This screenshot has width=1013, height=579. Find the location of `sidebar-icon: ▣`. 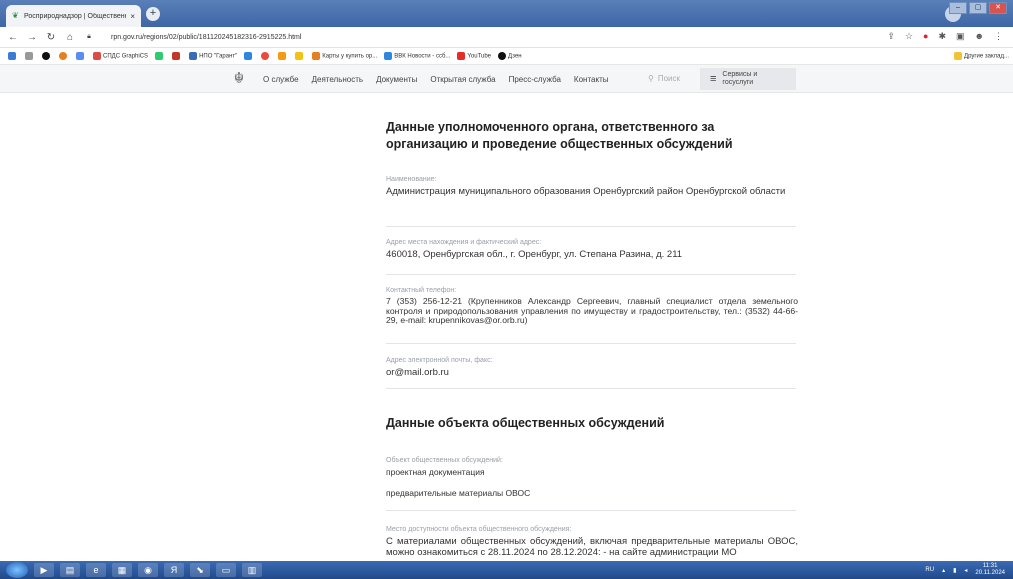

sidebar-icon: ▣ is located at coordinates (960, 36).